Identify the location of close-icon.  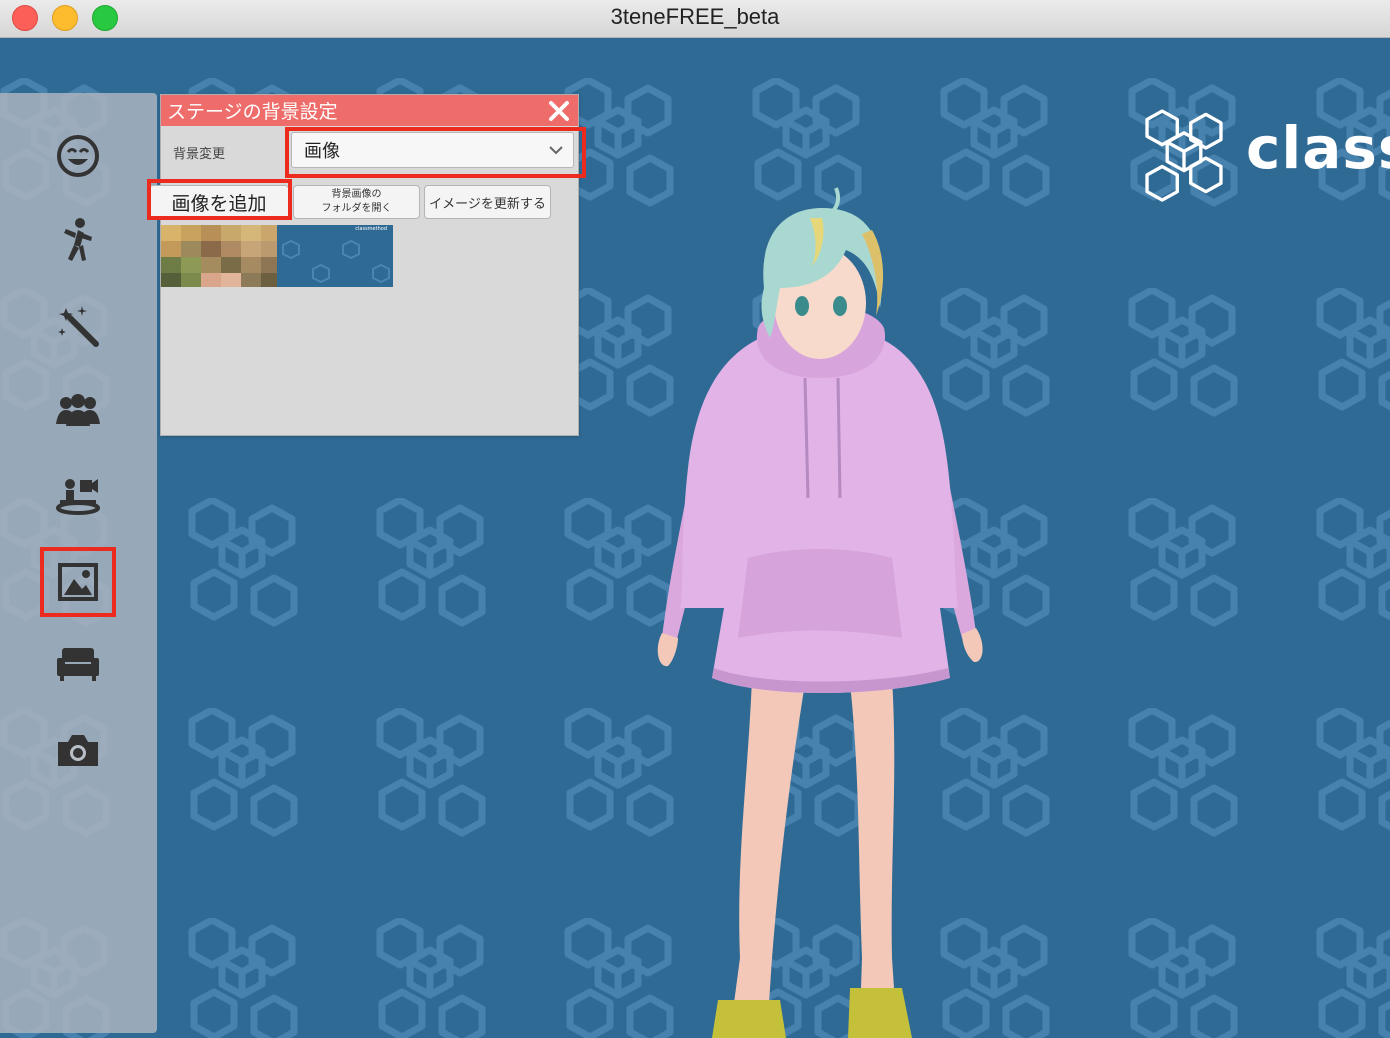
(559, 110).